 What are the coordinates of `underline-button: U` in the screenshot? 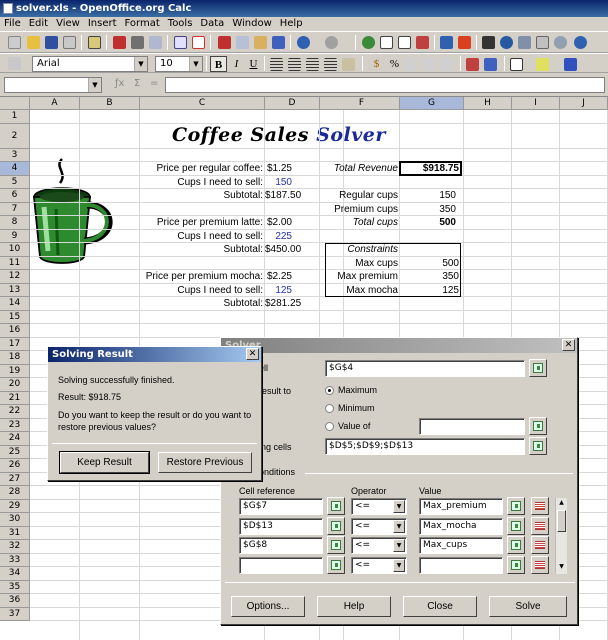 It's located at (253, 64).